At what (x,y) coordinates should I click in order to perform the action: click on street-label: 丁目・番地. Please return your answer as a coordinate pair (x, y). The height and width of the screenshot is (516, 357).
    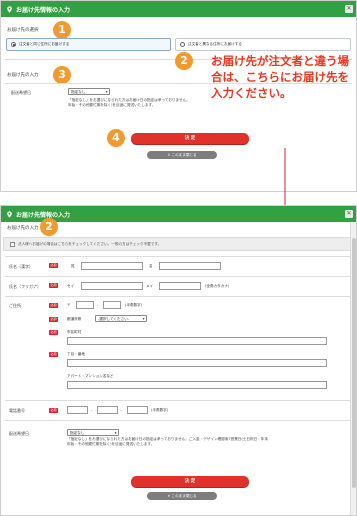
    Looking at the image, I should click on (76, 354).